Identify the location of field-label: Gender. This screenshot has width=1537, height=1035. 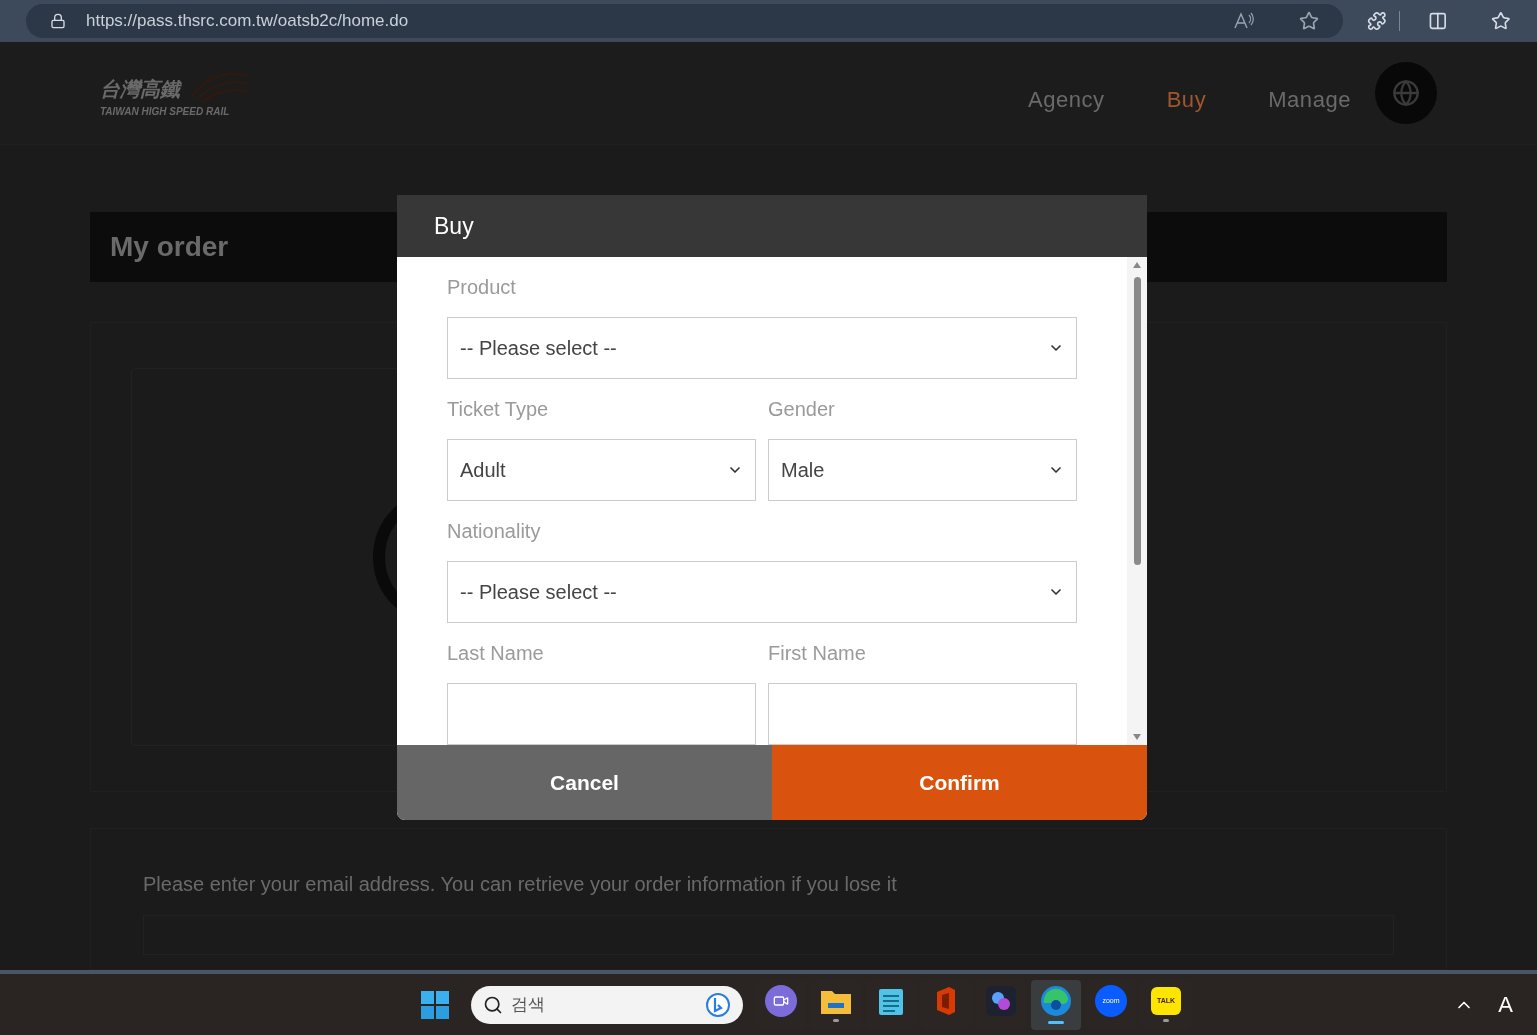
(802, 409).